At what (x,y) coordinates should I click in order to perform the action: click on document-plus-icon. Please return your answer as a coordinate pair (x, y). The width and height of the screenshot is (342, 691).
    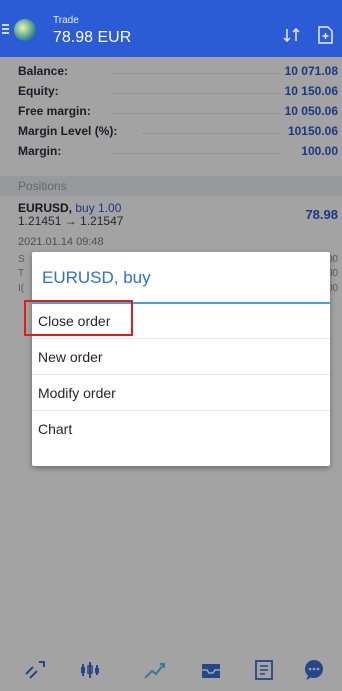
    Looking at the image, I should click on (325, 35).